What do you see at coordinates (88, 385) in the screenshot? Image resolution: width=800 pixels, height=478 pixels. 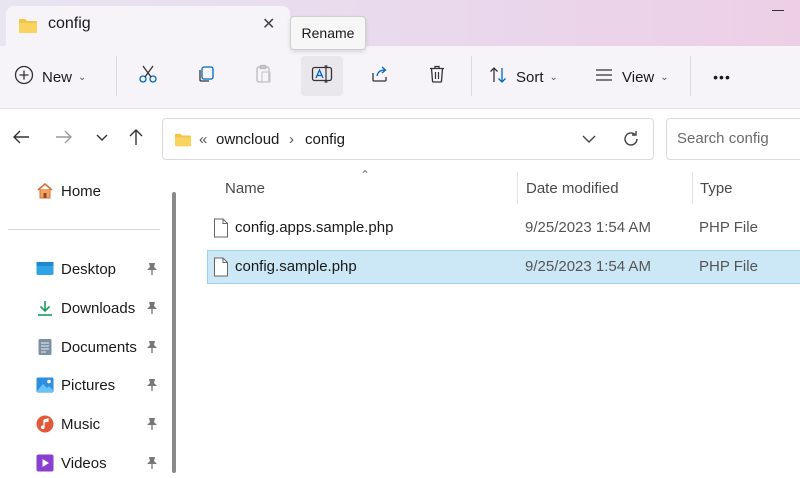 I see `sidebar-item-label: Pictures` at bounding box center [88, 385].